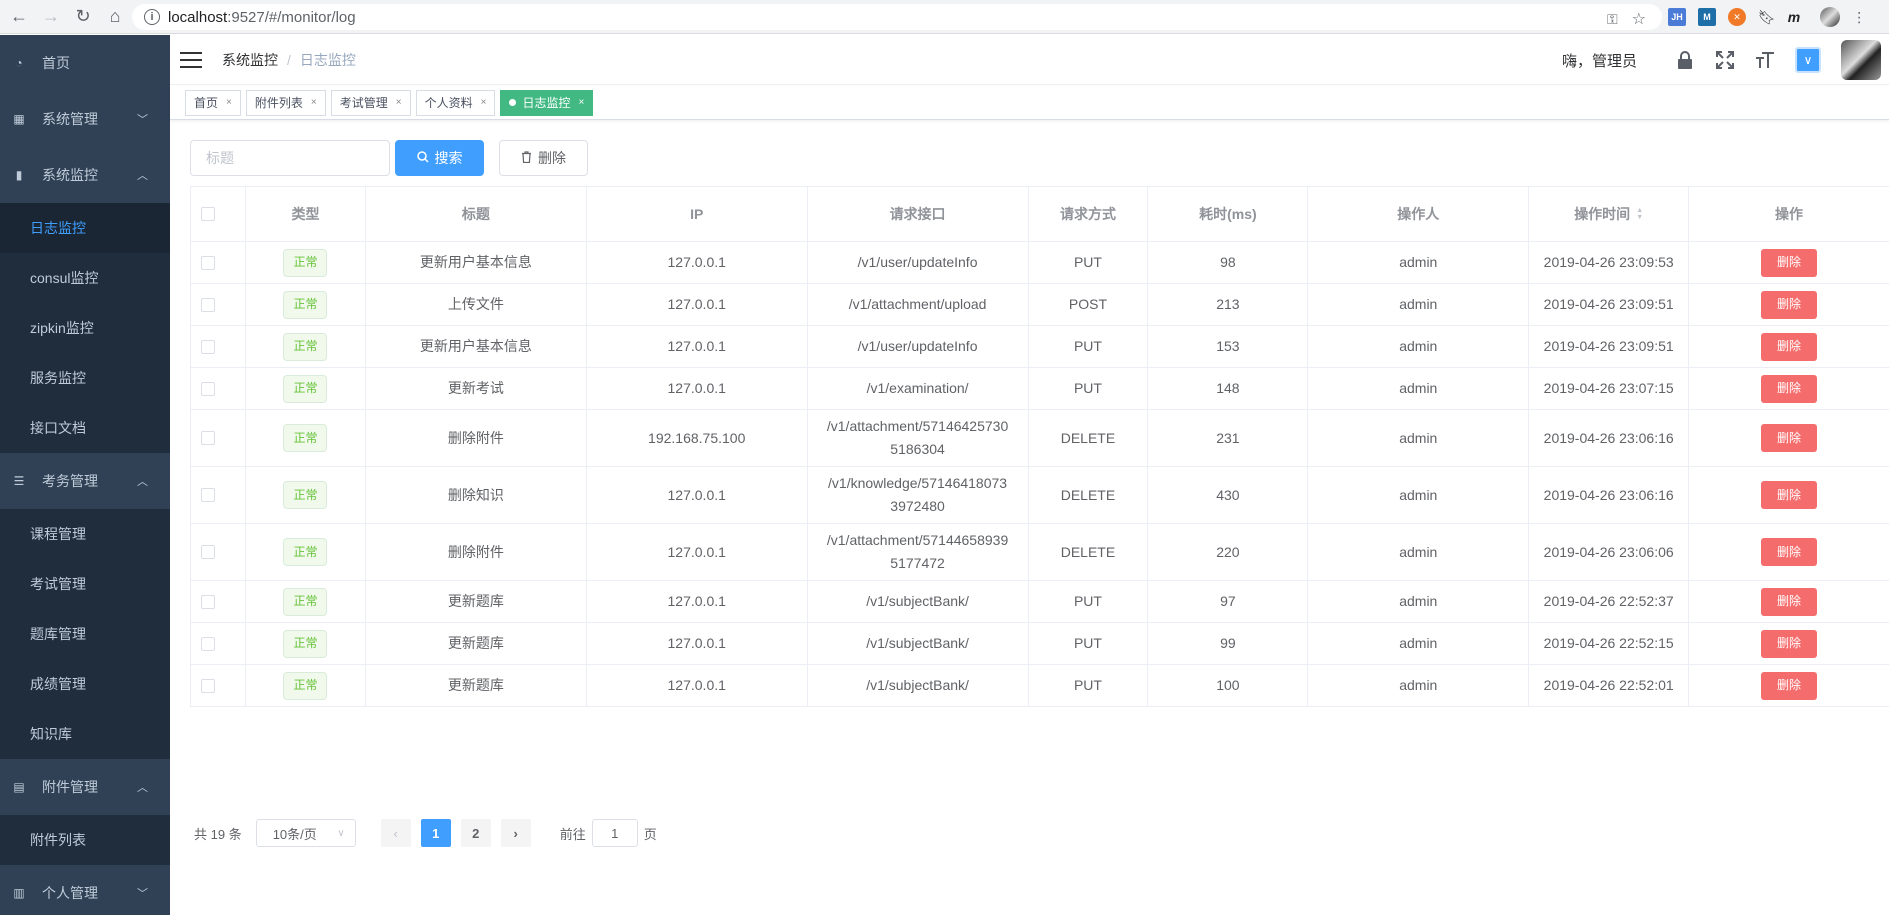 This screenshot has height=915, width=1889. Describe the element at coordinates (85, 840) in the screenshot. I see `sidebar-item-15: 附件列表` at that location.